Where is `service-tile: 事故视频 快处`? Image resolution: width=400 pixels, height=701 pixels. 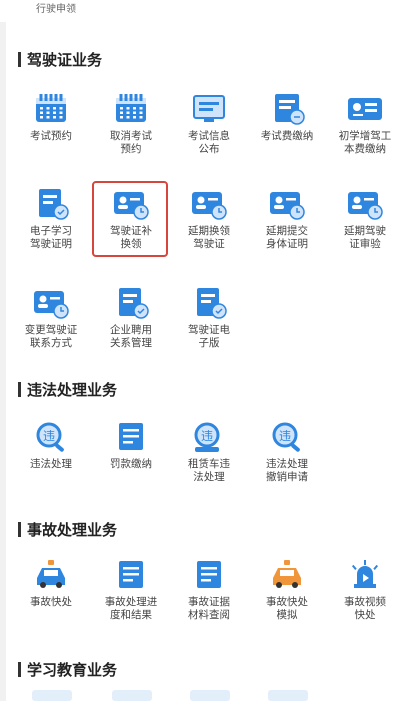 service-tile: 事故视频 快处 is located at coordinates (363, 590).